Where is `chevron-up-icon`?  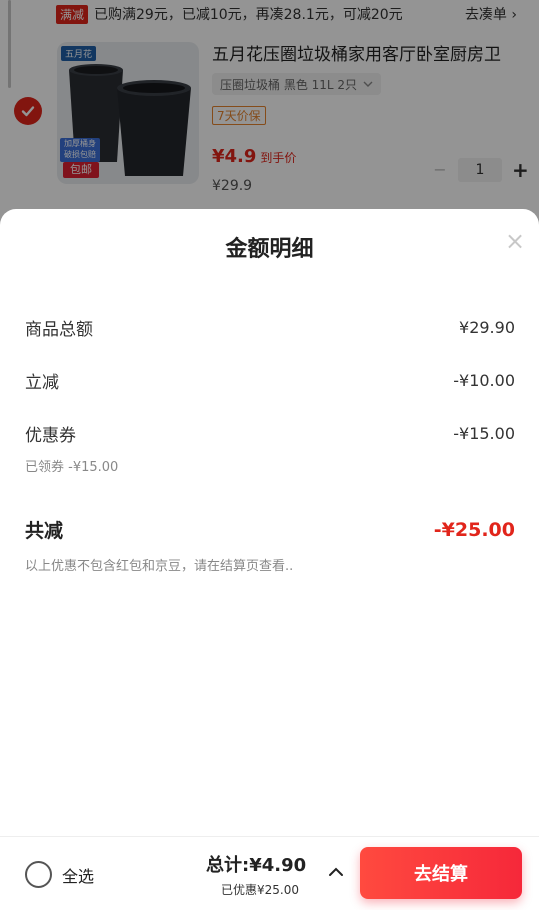
chevron-up-icon is located at coordinates (336, 872).